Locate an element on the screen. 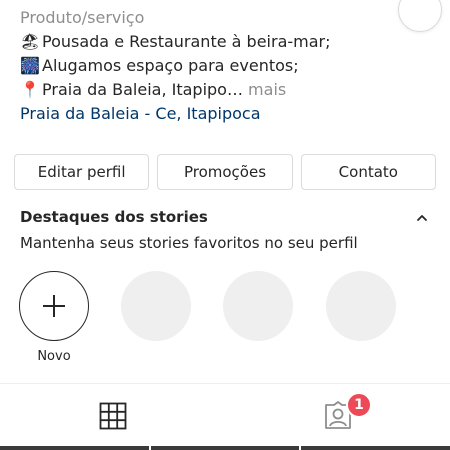  grid-icon is located at coordinates (112, 416).